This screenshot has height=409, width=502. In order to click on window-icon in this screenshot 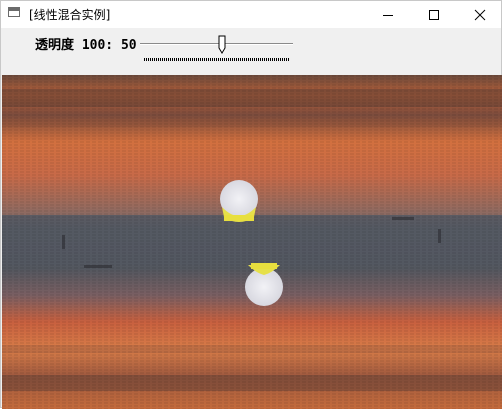, I will do `click(14, 12)`.